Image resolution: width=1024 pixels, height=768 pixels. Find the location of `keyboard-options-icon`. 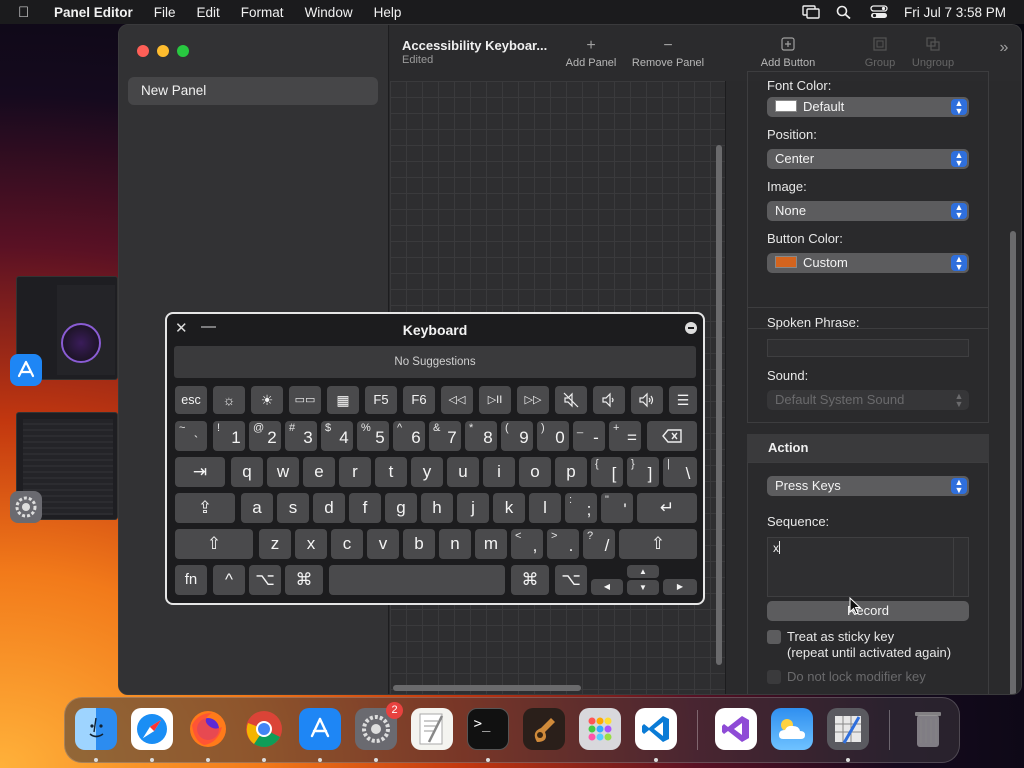

keyboard-options-icon is located at coordinates (691, 328).